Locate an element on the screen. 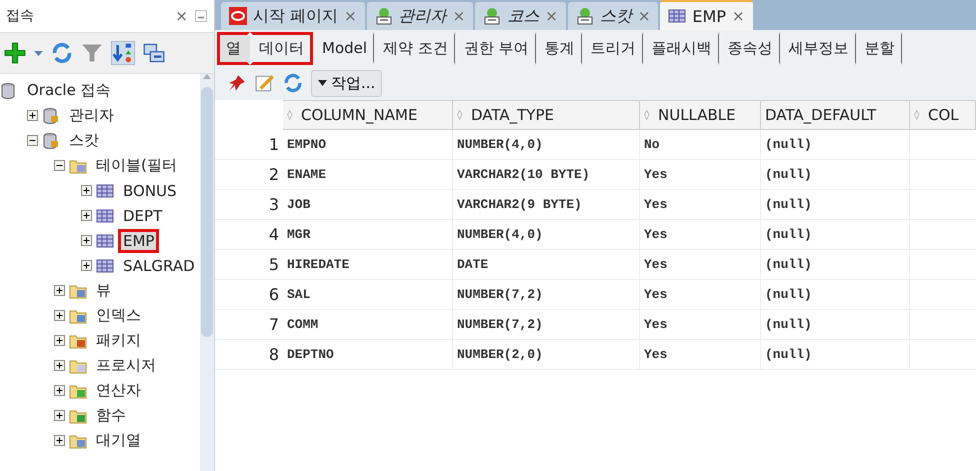  sub-tab: 제약 조건 is located at coordinates (414, 48).